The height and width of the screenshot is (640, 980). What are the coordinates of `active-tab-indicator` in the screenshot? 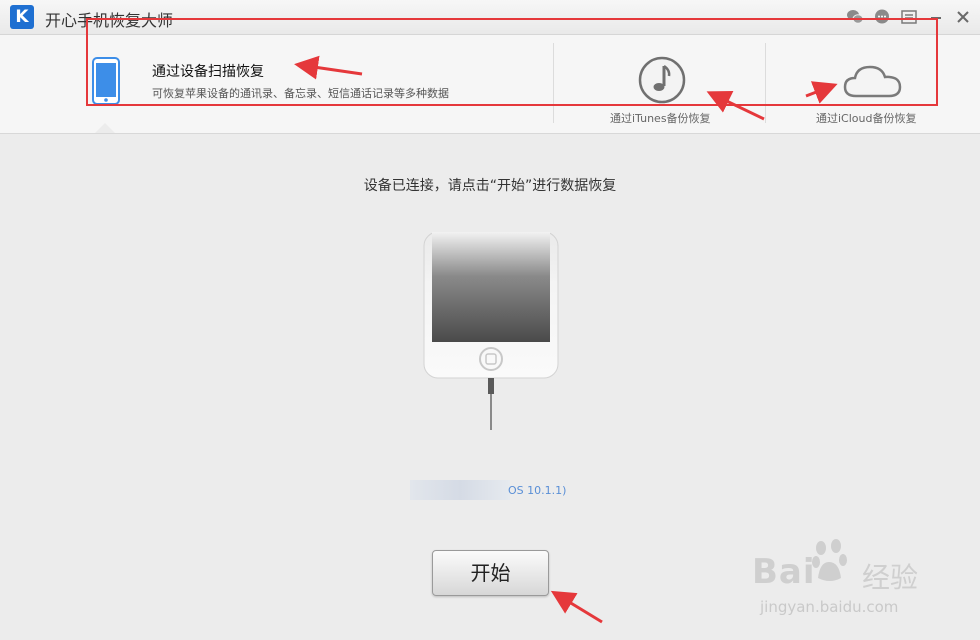 It's located at (105, 128).